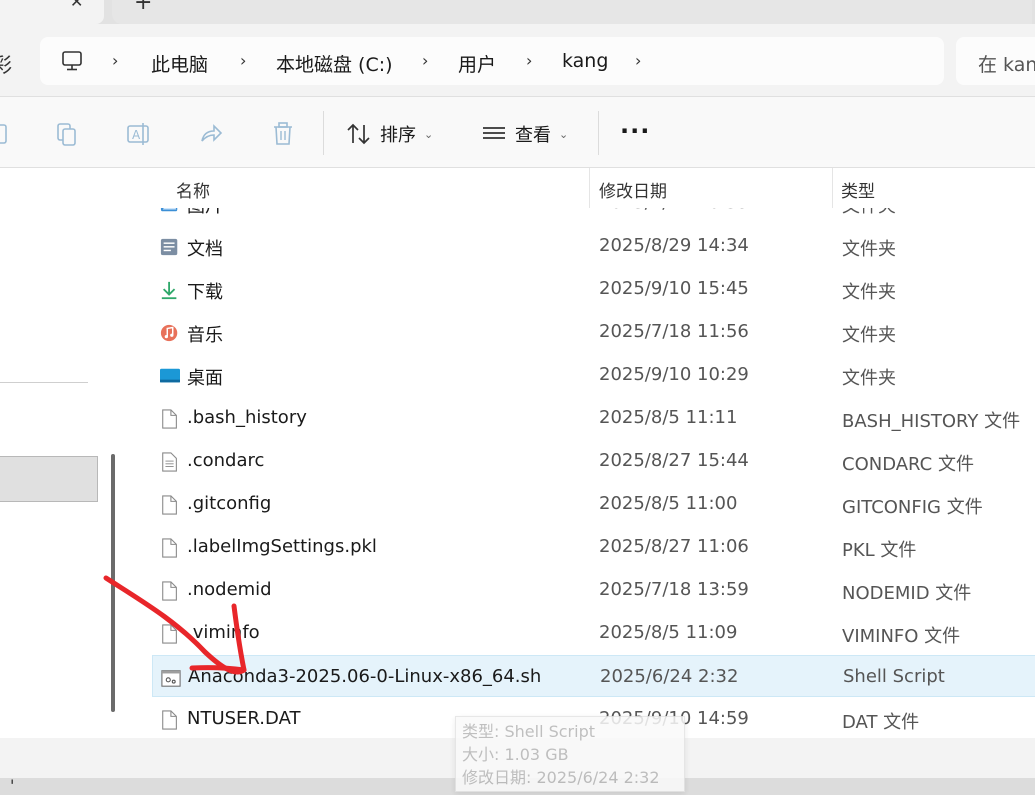 This screenshot has height=795, width=1035. I want to click on more-options-button: ···, so click(635, 131).